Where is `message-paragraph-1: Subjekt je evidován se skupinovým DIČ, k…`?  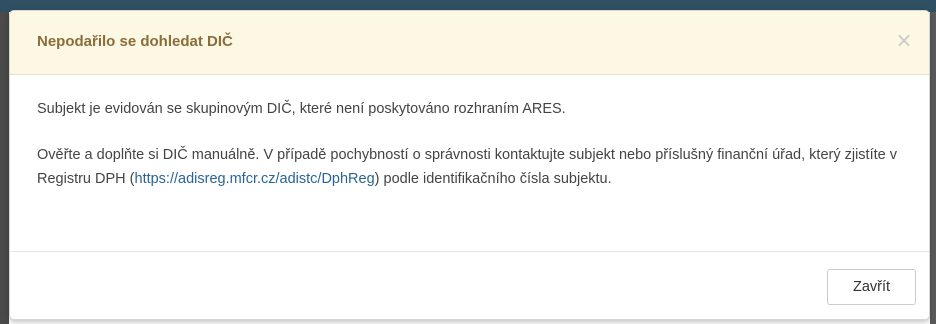 message-paragraph-1: Subjekt je evidován se skupinovým DIČ, k… is located at coordinates (301, 109).